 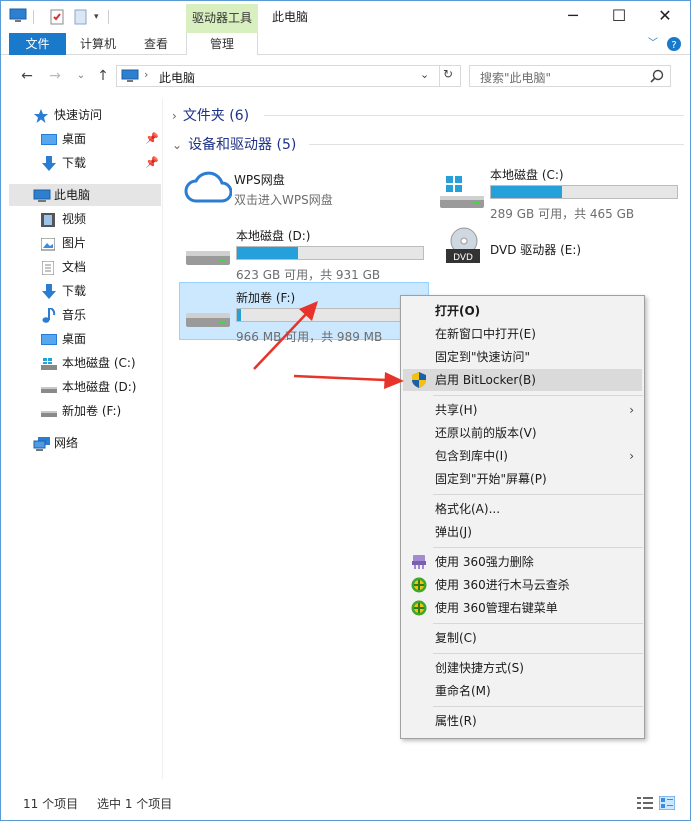 I want to click on menu-item-360-force-delete: 使用 360强力删除, so click(x=522, y=562).